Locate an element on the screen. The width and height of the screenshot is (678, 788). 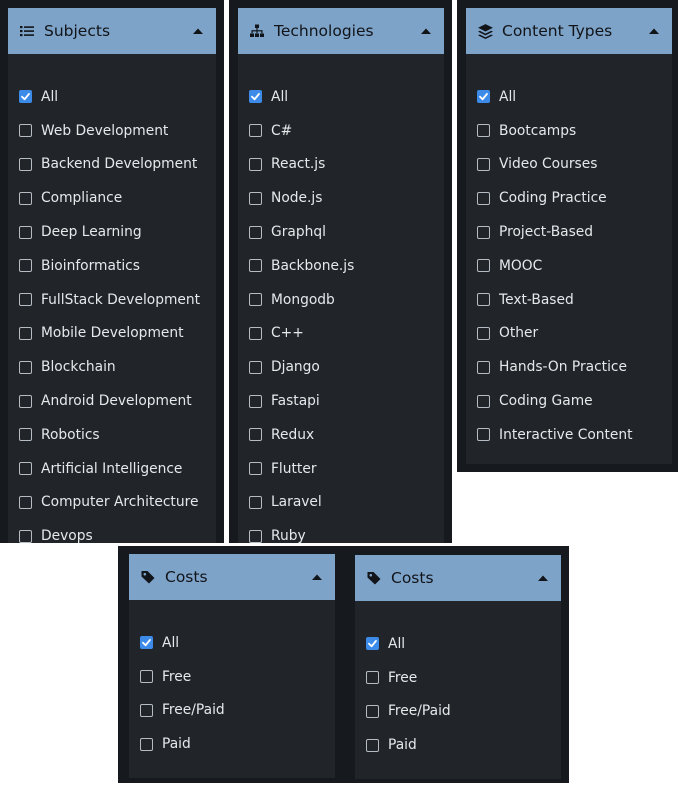
checkbox-item: MOOC is located at coordinates (569, 266).